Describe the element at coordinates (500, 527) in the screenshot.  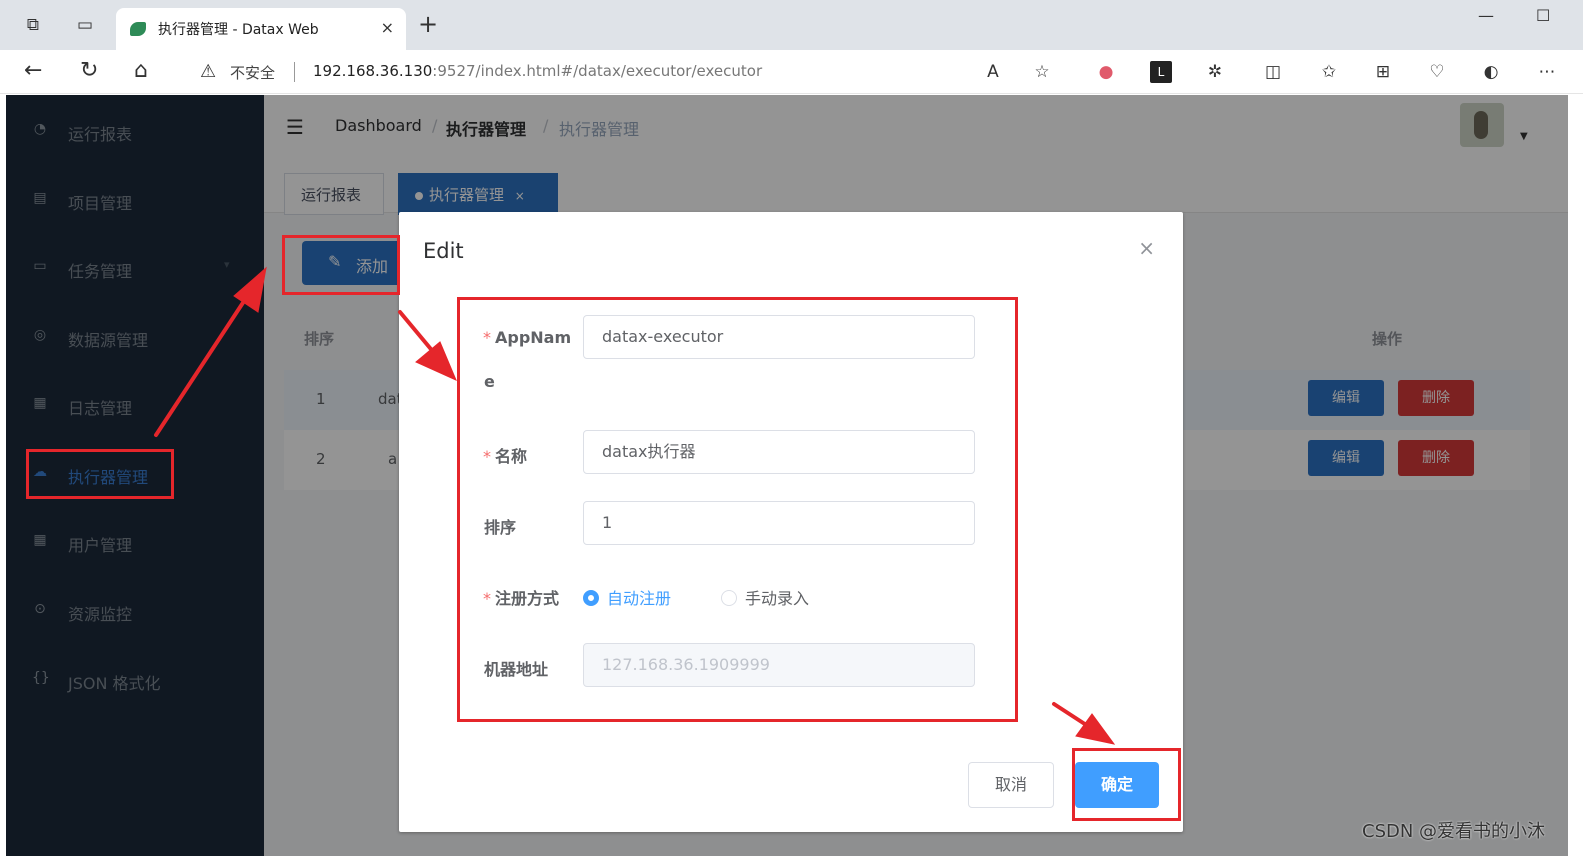
I see `order-label: 排序` at that location.